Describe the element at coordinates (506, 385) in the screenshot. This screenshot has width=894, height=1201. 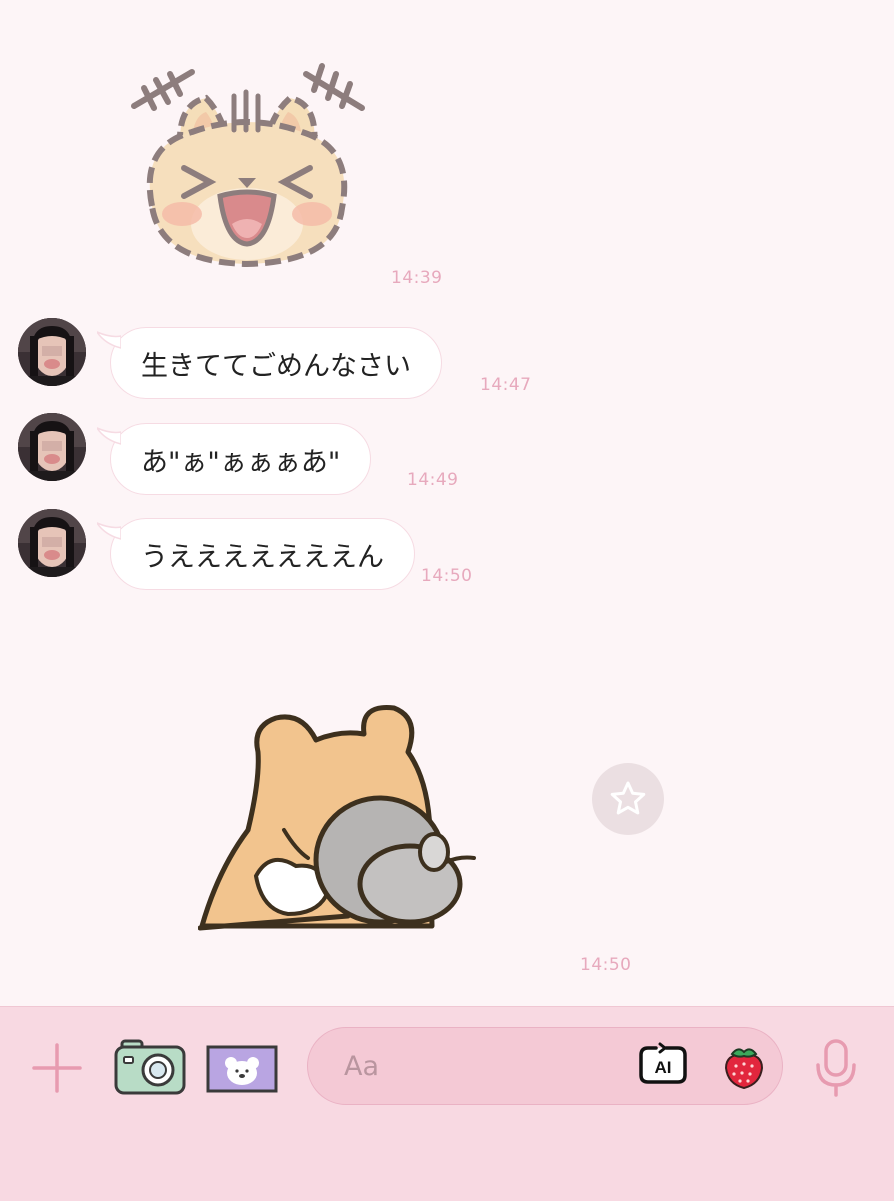
I see `timestamp: 14:47` at that location.